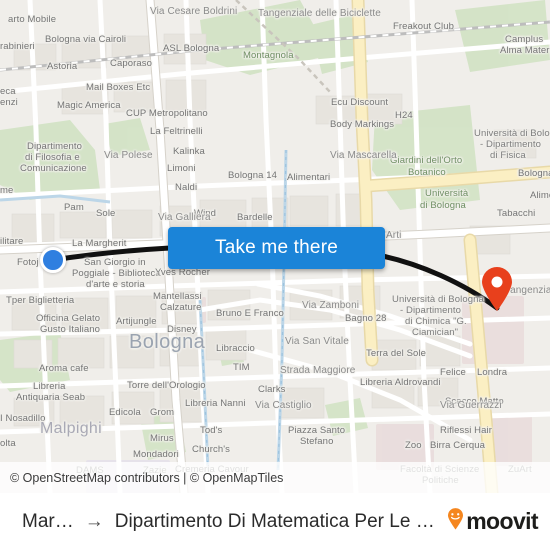 The width and height of the screenshot is (550, 550). Describe the element at coordinates (502, 521) in the screenshot. I see `moovit-wordmark: moovit` at that location.